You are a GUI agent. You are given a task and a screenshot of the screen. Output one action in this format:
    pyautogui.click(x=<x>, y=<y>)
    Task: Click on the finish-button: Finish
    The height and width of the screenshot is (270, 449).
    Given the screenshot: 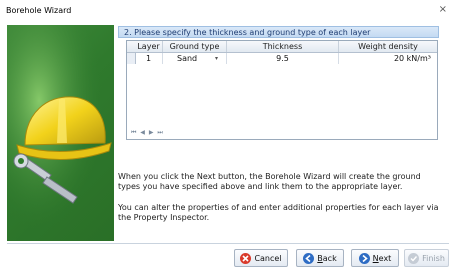 What is the action you would take?
    pyautogui.click(x=426, y=258)
    